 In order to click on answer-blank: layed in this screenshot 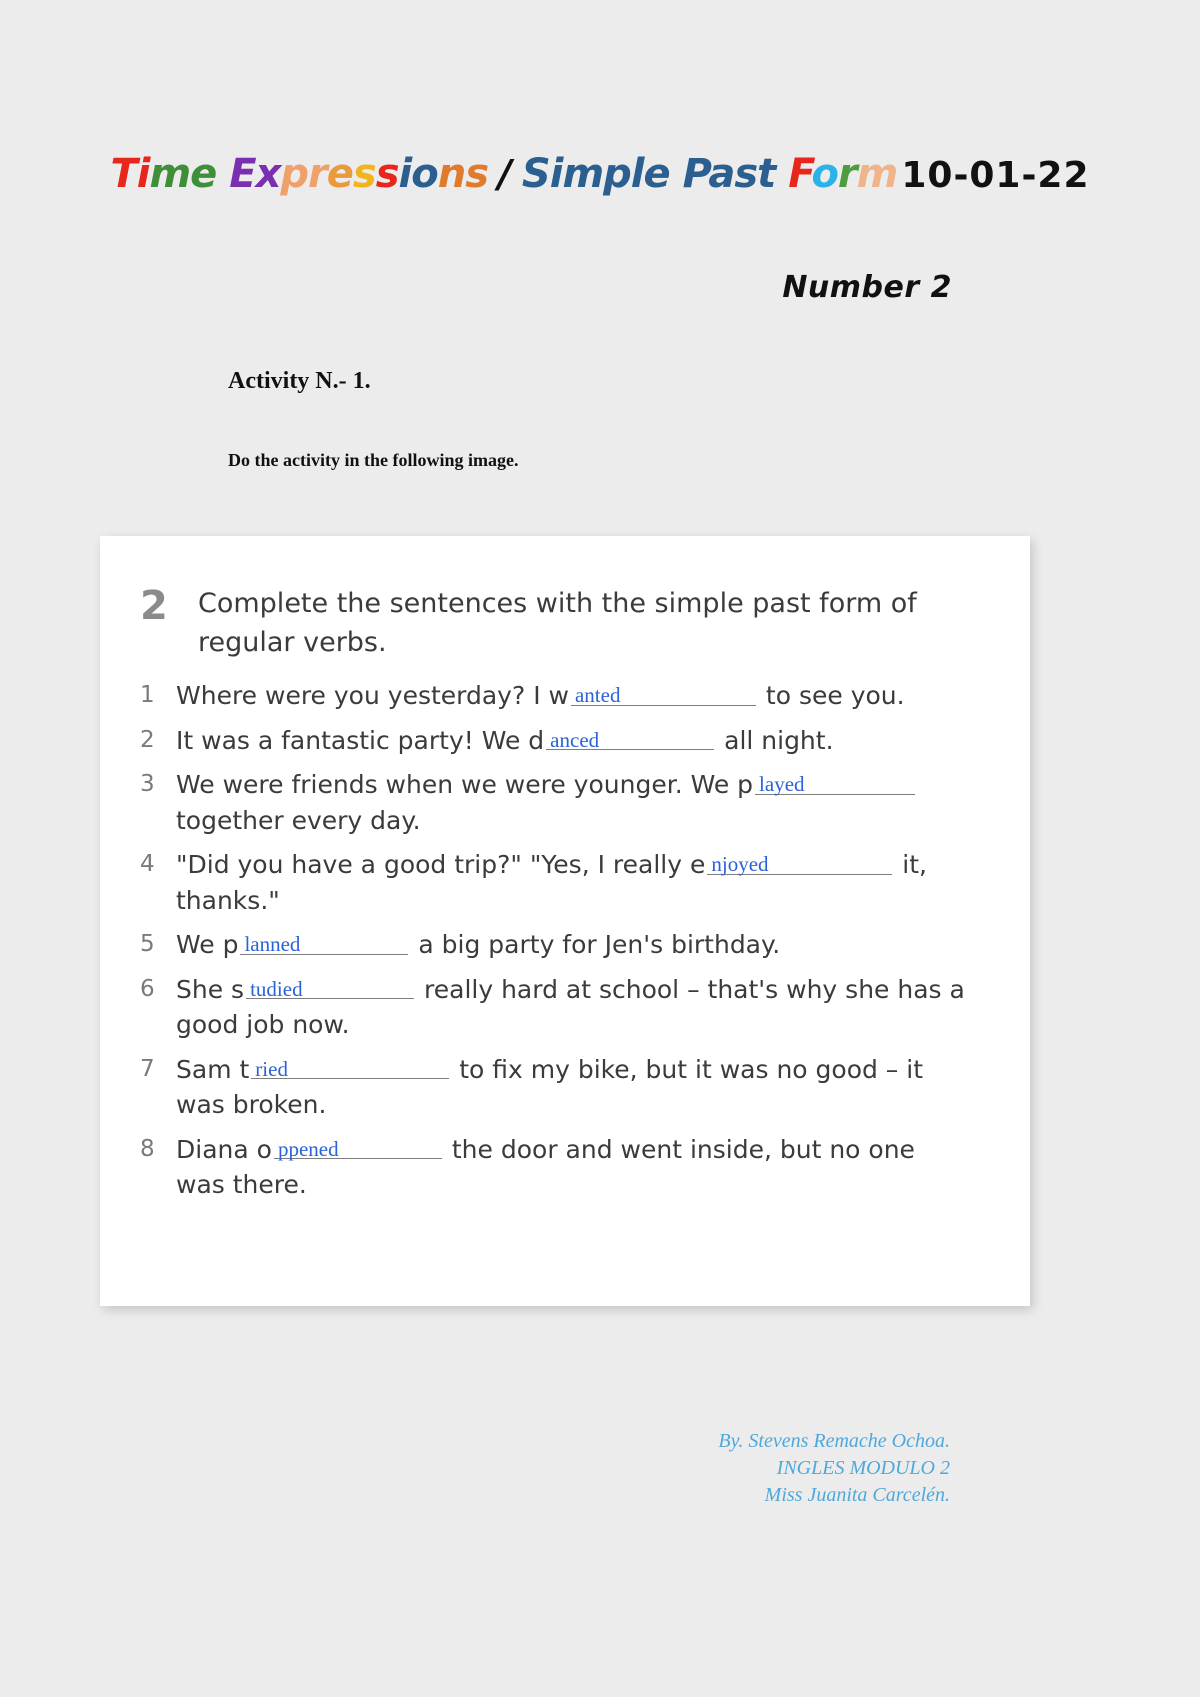, I will do `click(835, 782)`.